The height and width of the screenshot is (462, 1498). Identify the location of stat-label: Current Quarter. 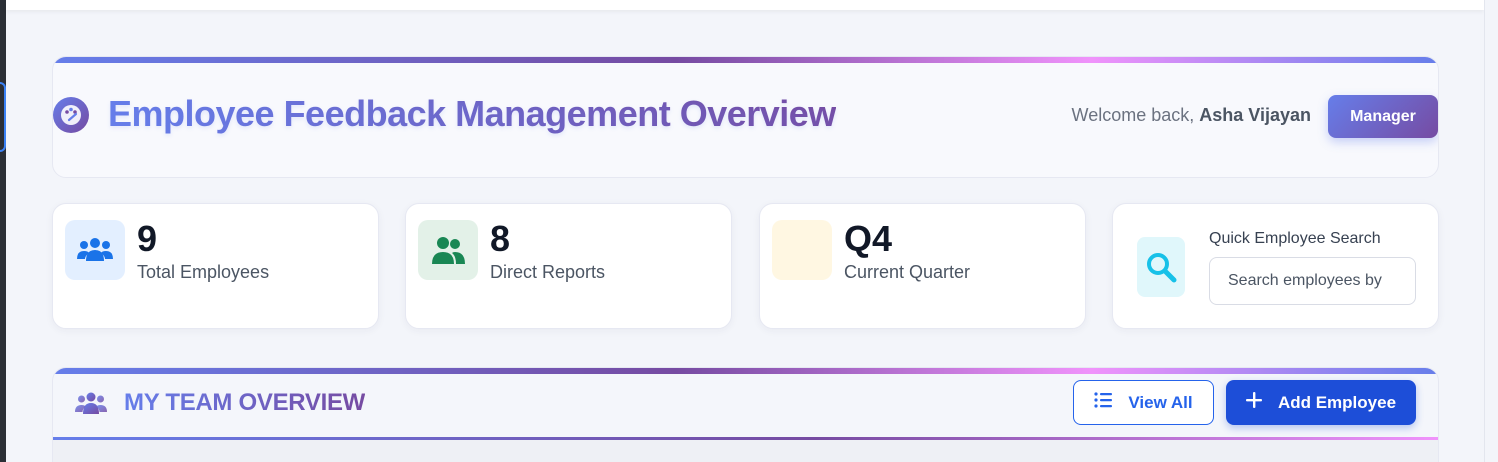
(907, 272).